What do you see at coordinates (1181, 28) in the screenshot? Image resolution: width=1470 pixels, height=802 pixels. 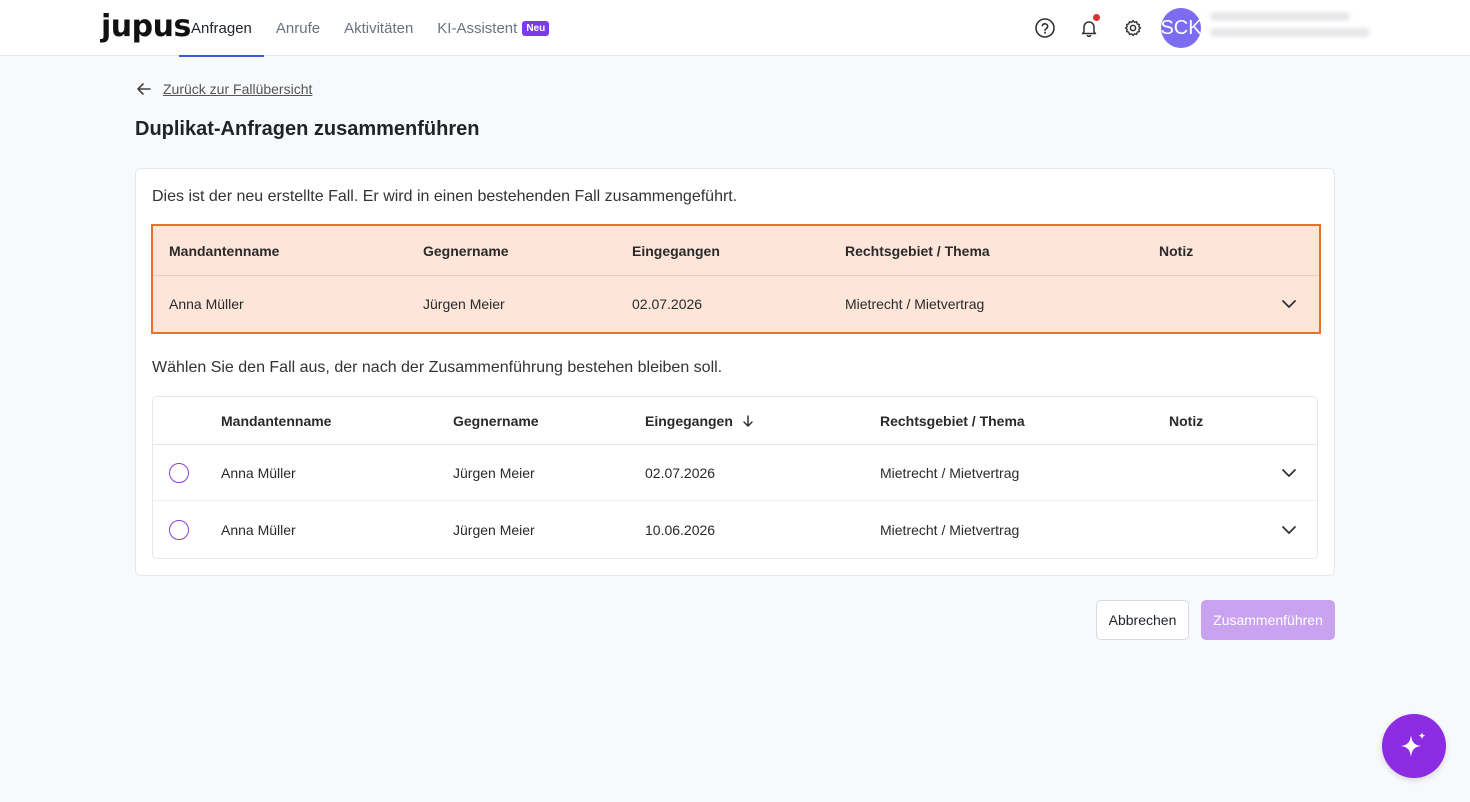 I see `avatar: SCK` at bounding box center [1181, 28].